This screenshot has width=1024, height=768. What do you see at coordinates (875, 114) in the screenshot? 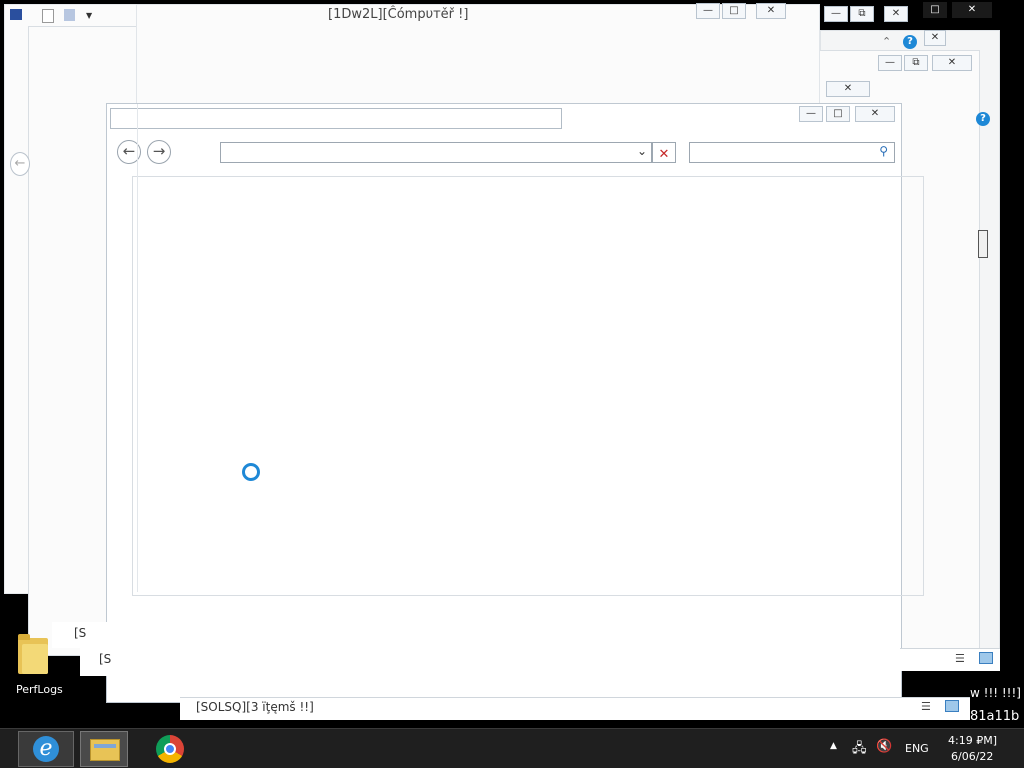
I see `close-button: ✕` at bounding box center [875, 114].